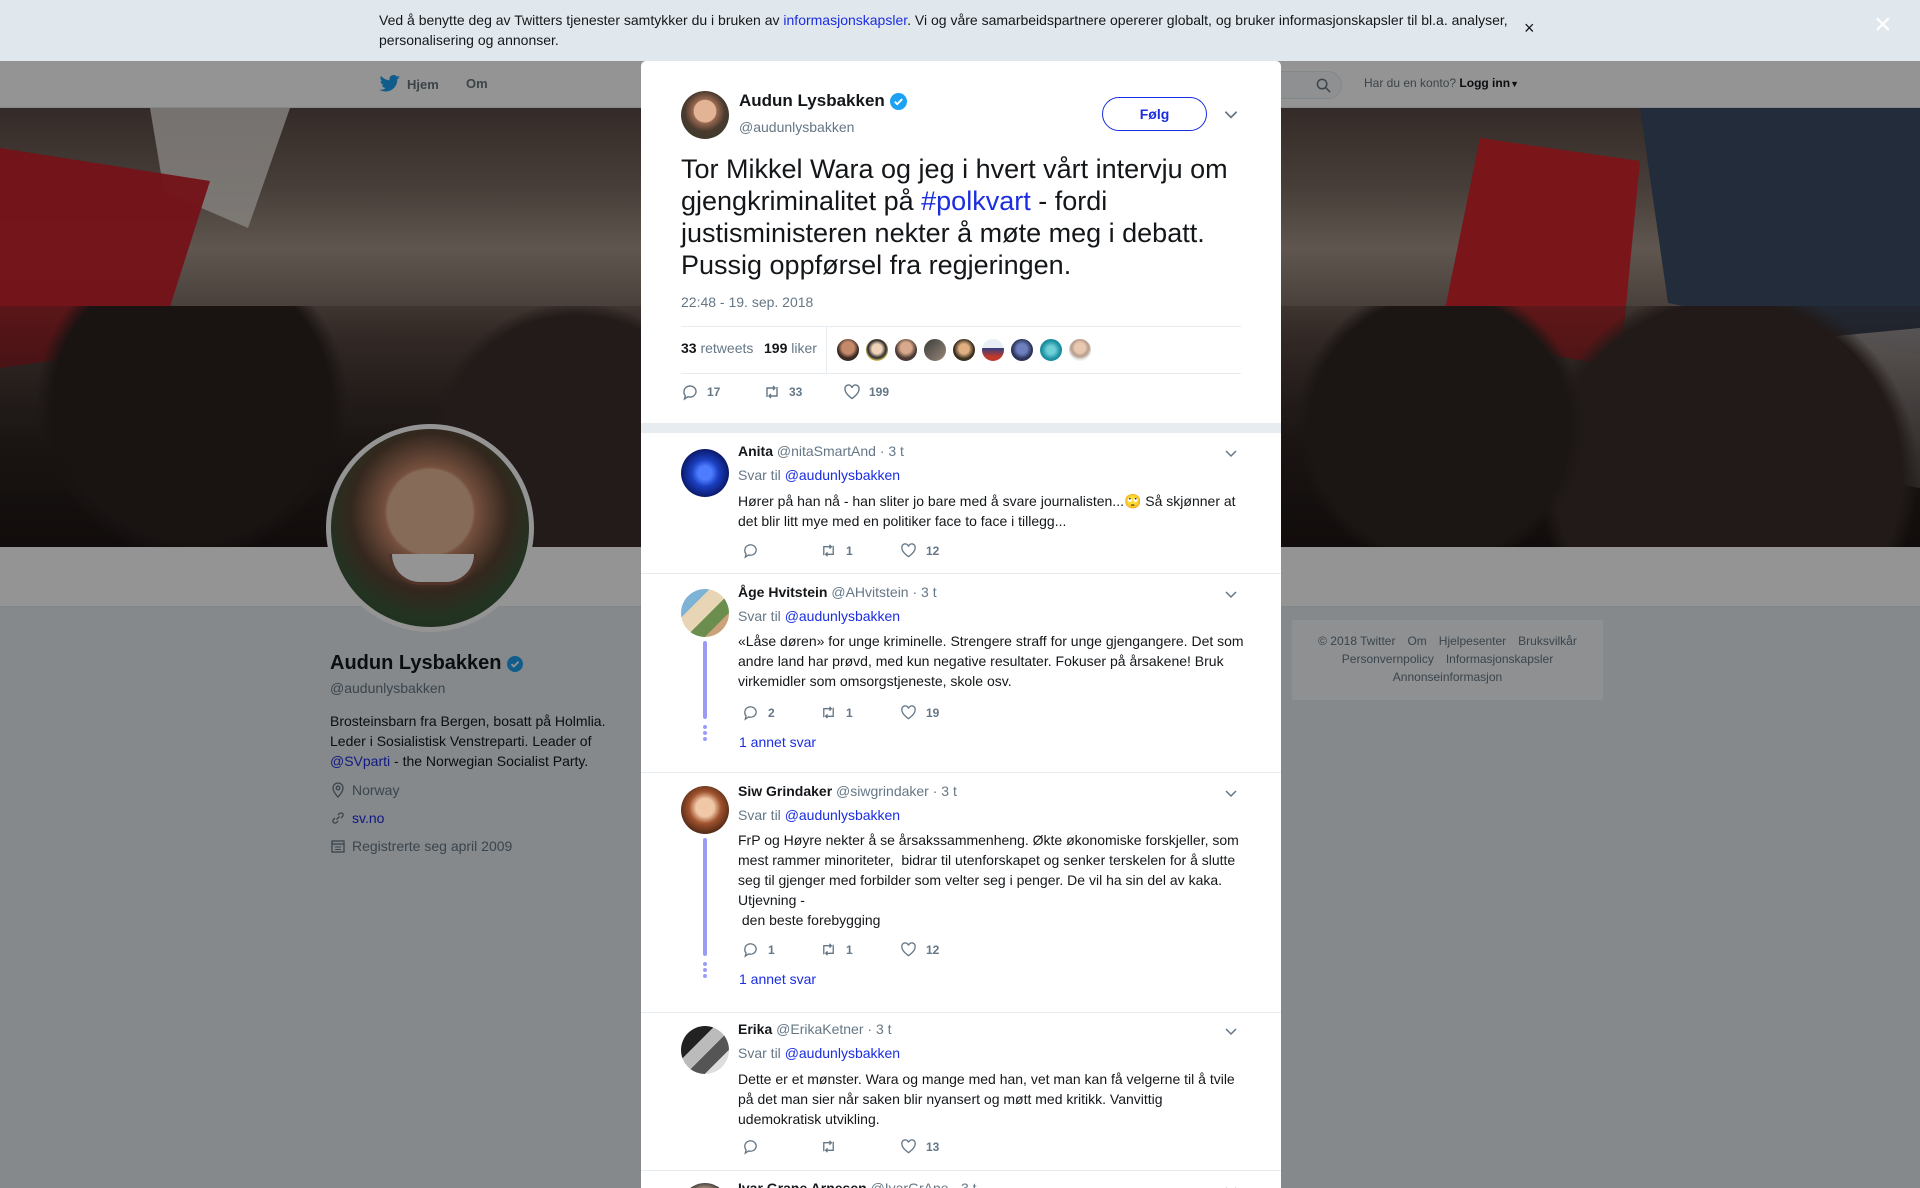 This screenshot has width=1920, height=1188. I want to click on reply-author-name: Anita, so click(755, 451).